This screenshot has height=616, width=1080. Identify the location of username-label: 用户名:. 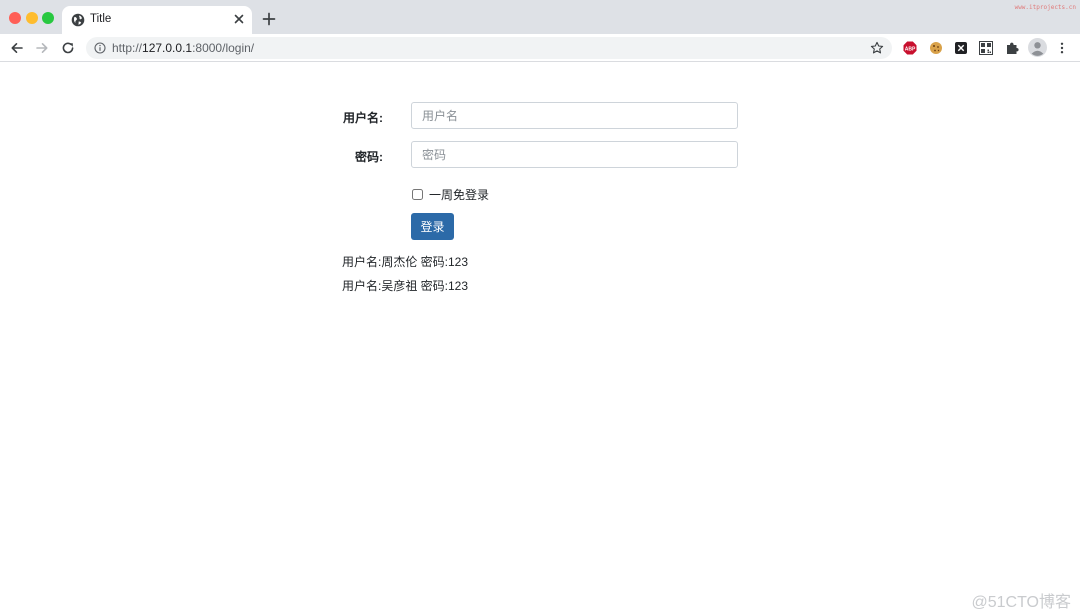
(363, 118).